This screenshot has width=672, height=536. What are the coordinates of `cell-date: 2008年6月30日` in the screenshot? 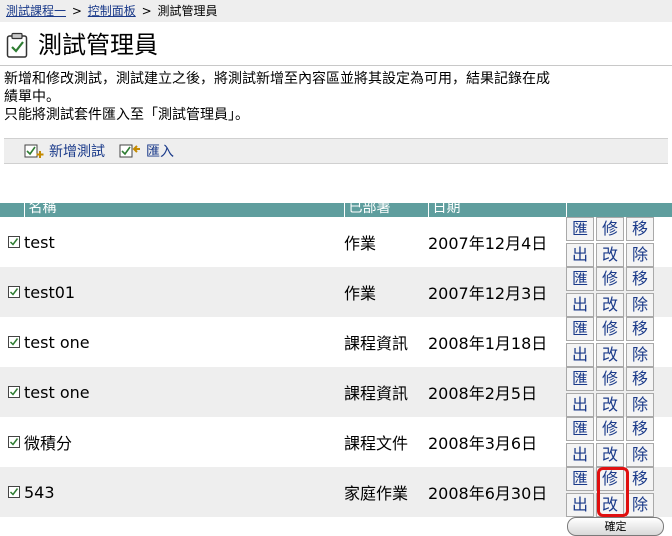 It's located at (497, 492).